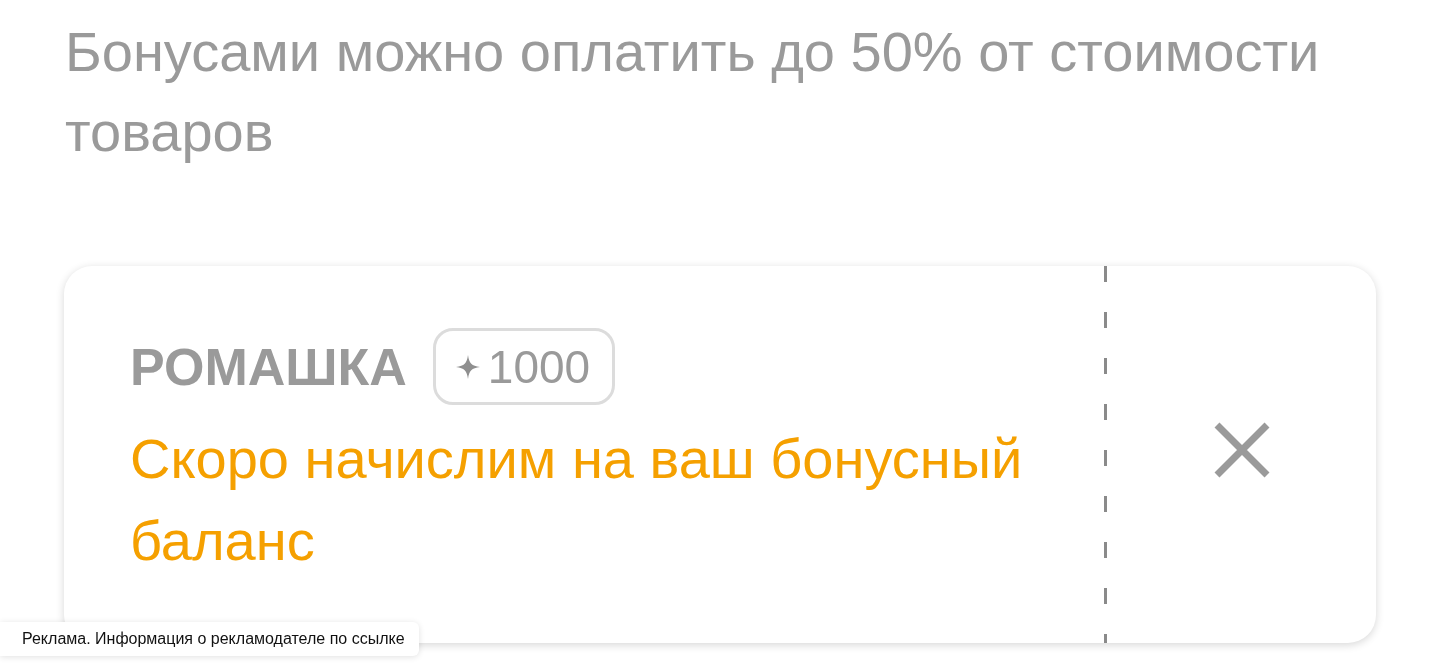 The image size is (1440, 668). What do you see at coordinates (209, 639) in the screenshot?
I see `ad-label: Реклама. Информация о рекламодателе по ссылке` at bounding box center [209, 639].